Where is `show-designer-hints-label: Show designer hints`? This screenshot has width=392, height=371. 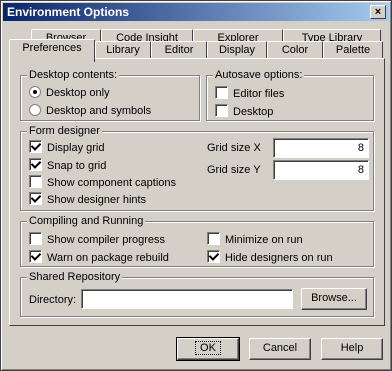
show-designer-hints-label: Show designer hints is located at coordinates (97, 200).